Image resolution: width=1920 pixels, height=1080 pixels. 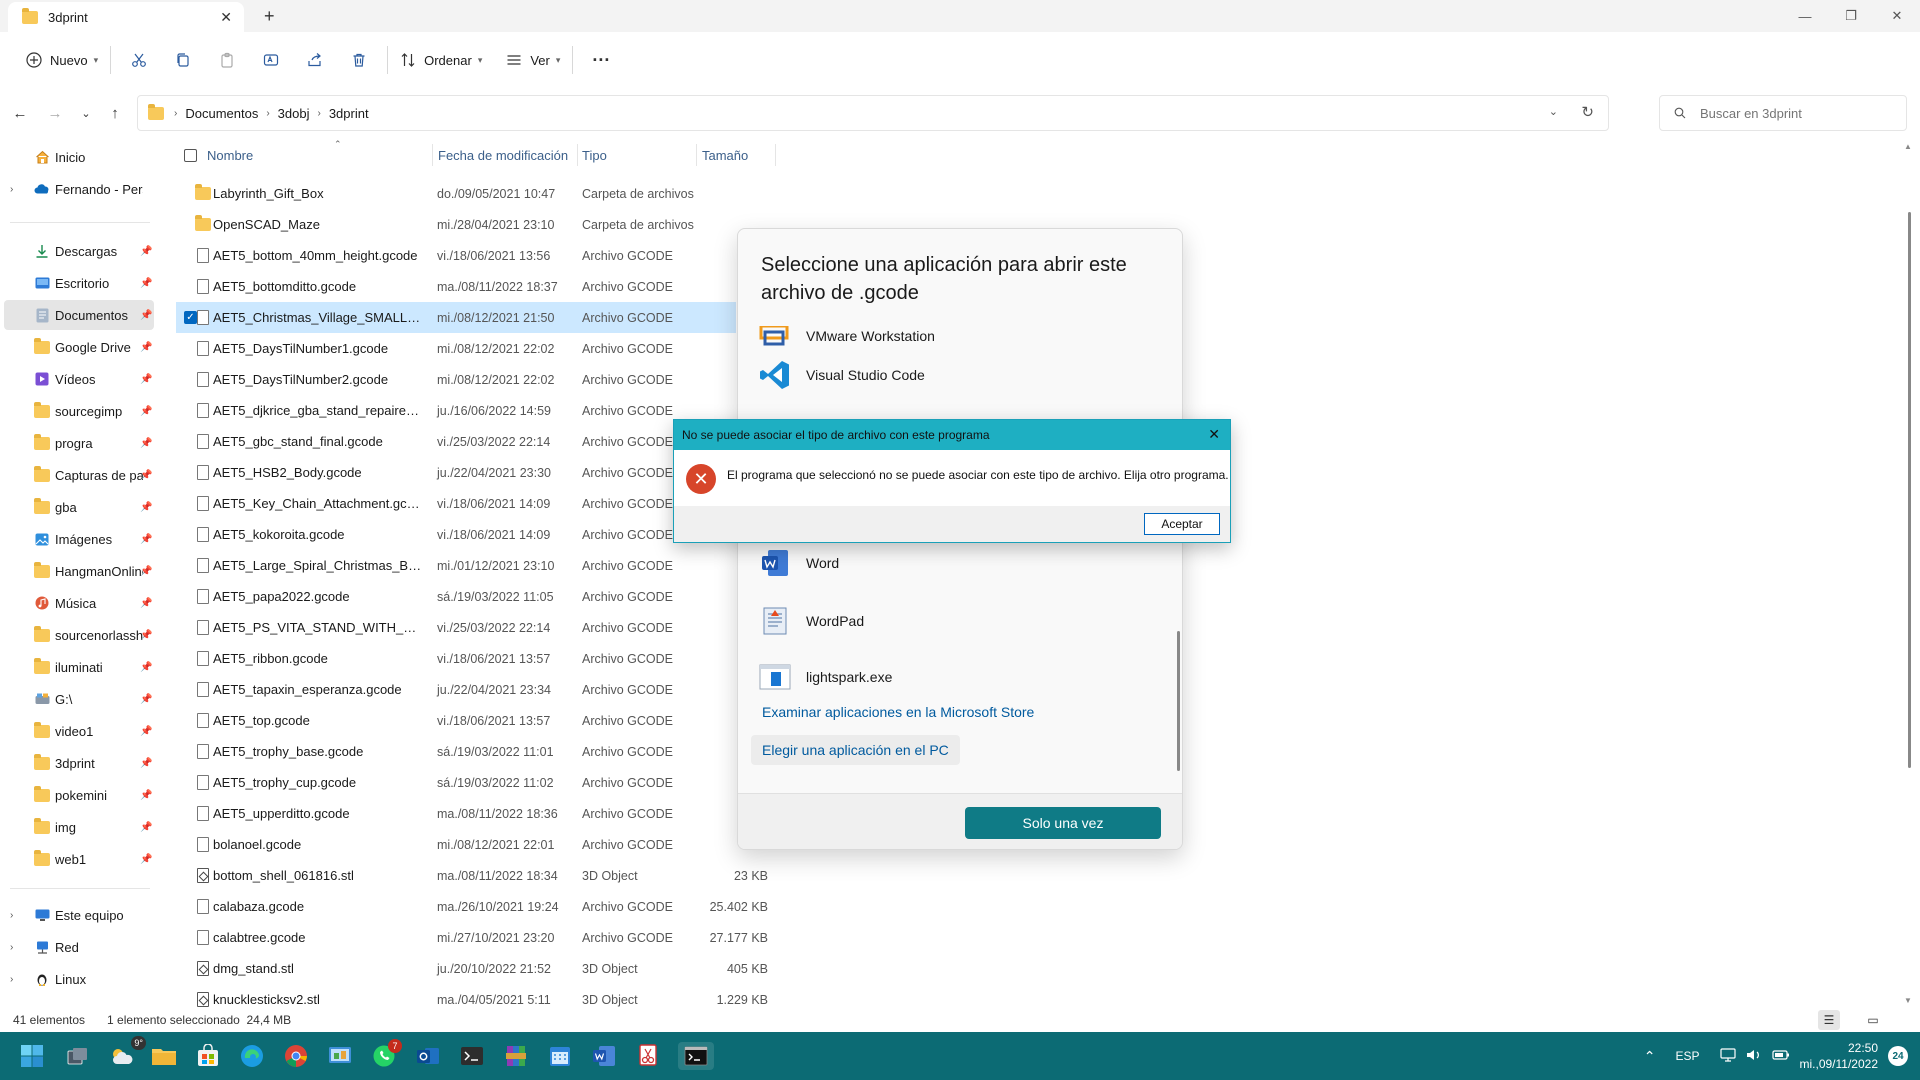 What do you see at coordinates (139, 60) in the screenshot?
I see `cut-button` at bounding box center [139, 60].